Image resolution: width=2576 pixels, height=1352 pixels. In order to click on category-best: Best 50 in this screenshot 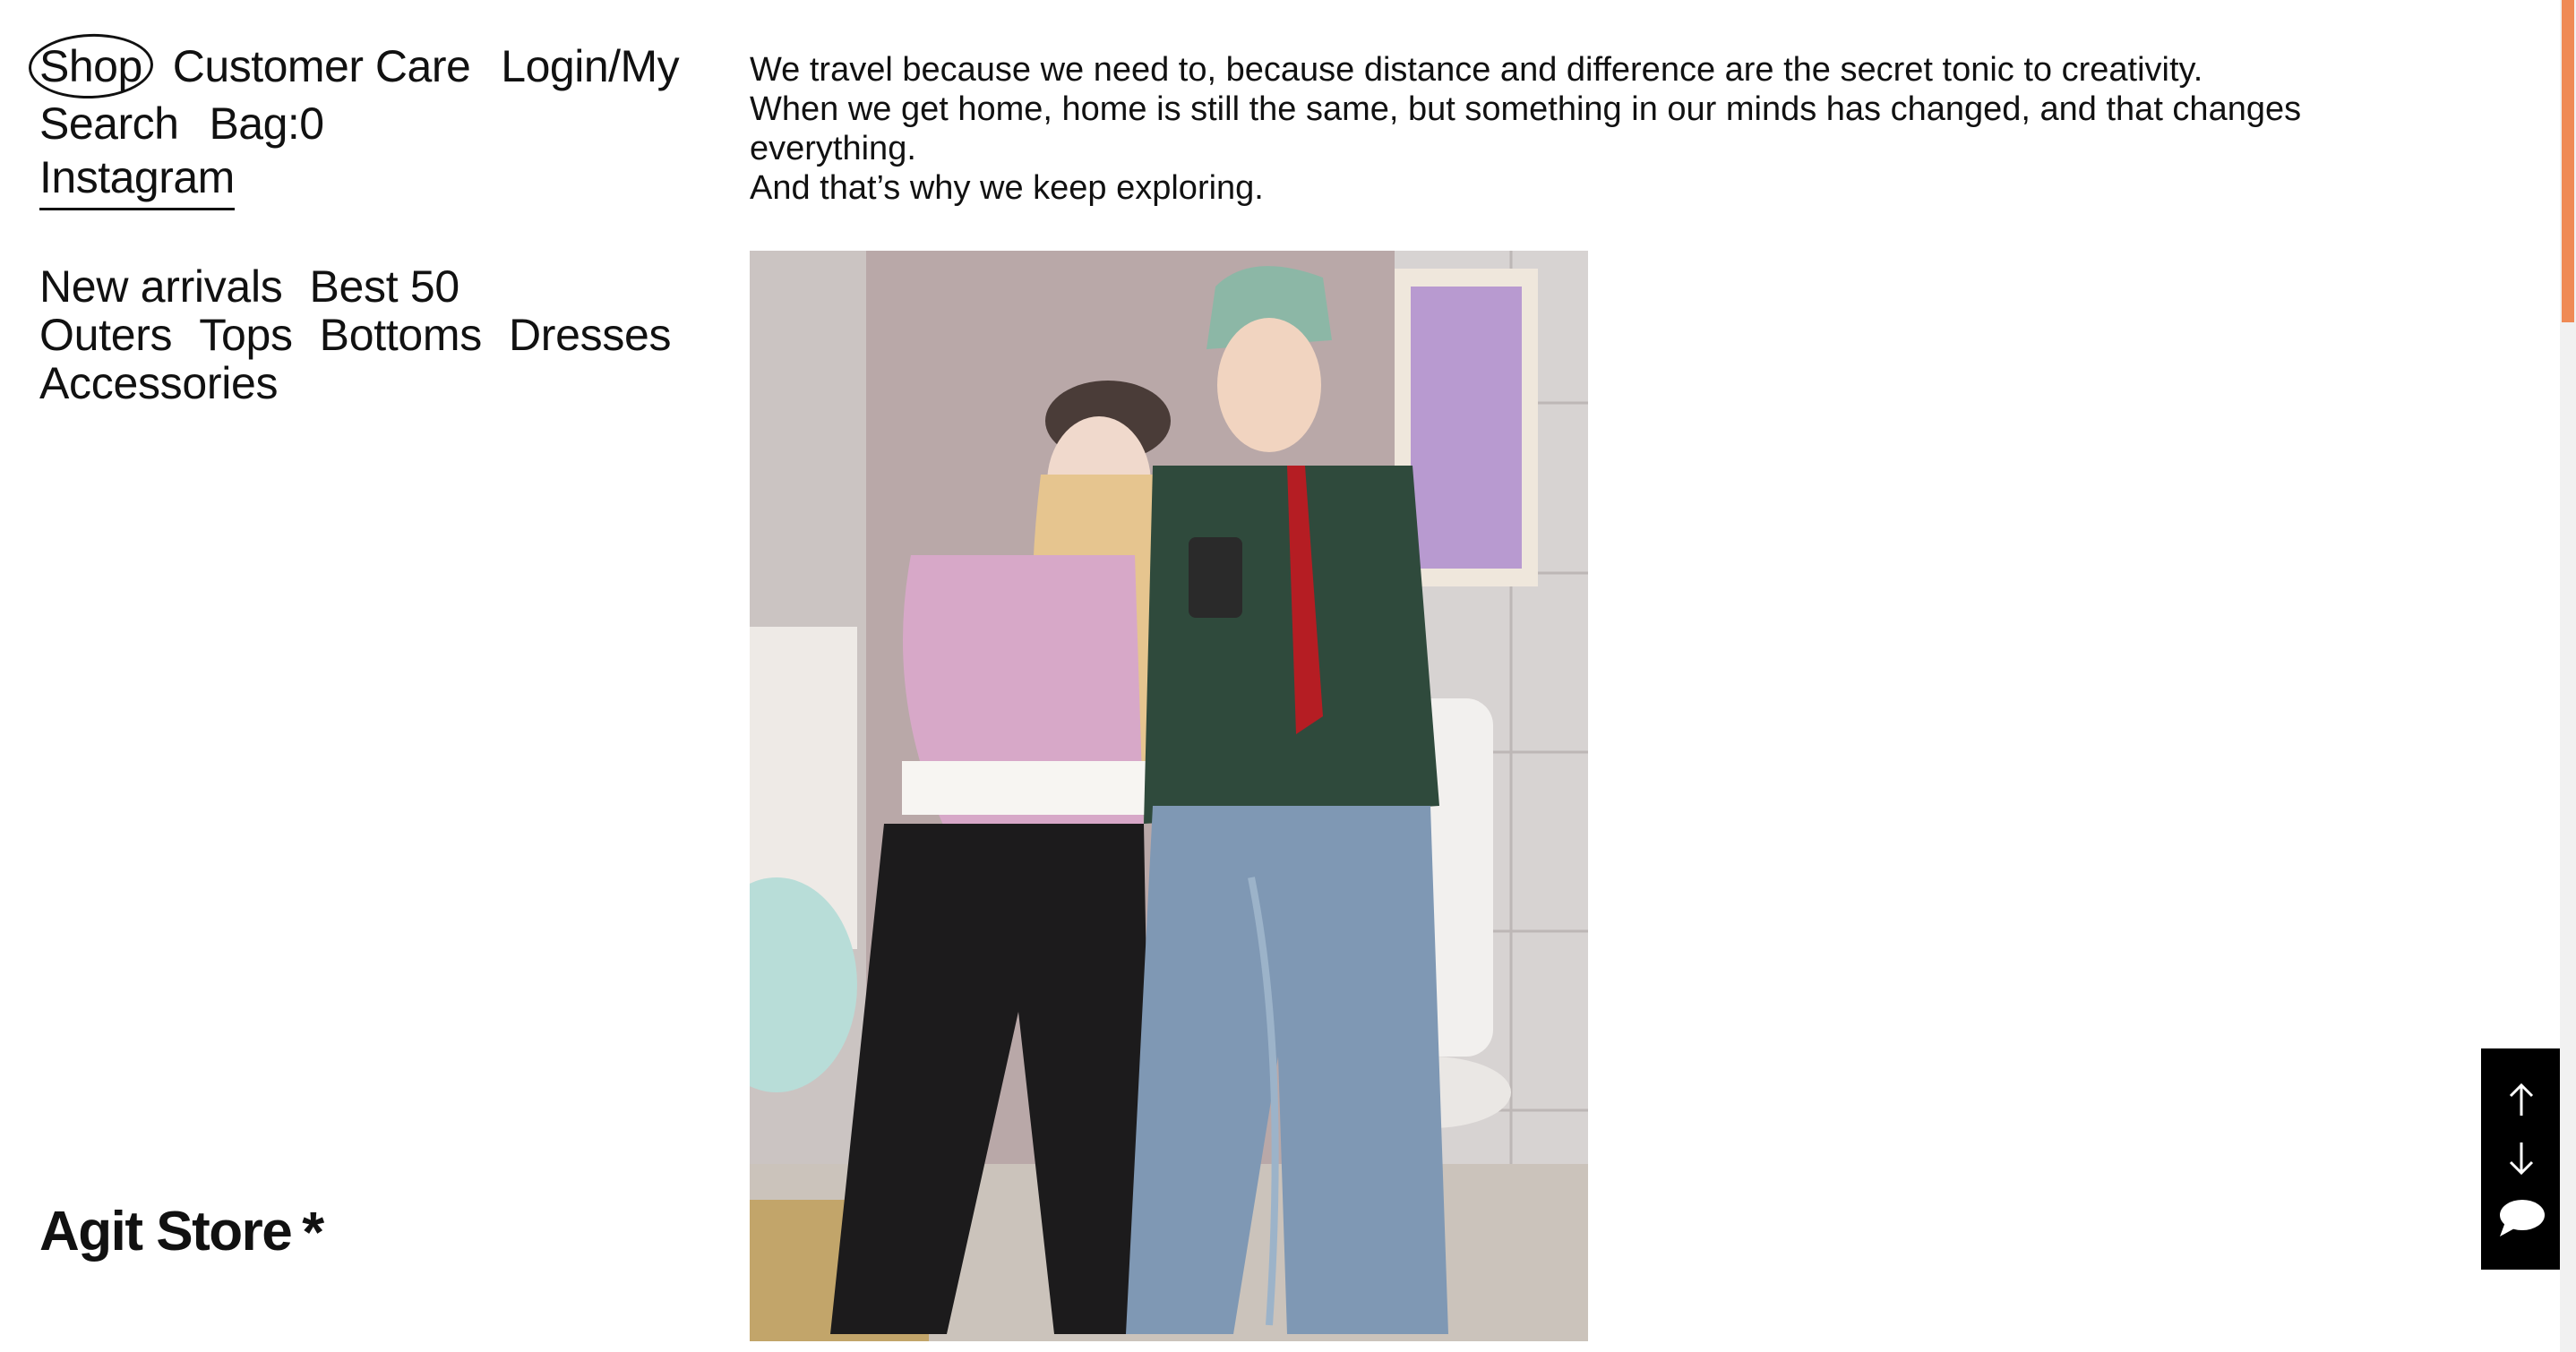, I will do `click(384, 286)`.